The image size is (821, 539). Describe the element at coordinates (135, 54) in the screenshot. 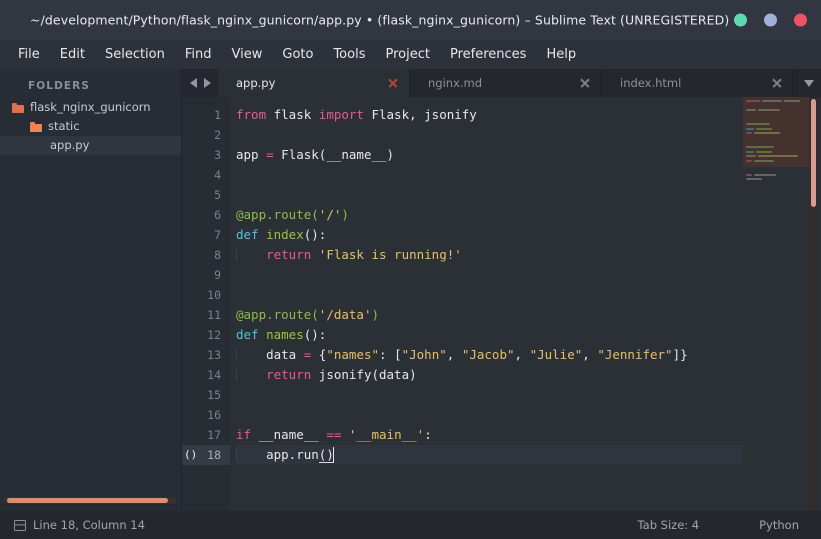

I see `menu-item-selection: Selection` at that location.